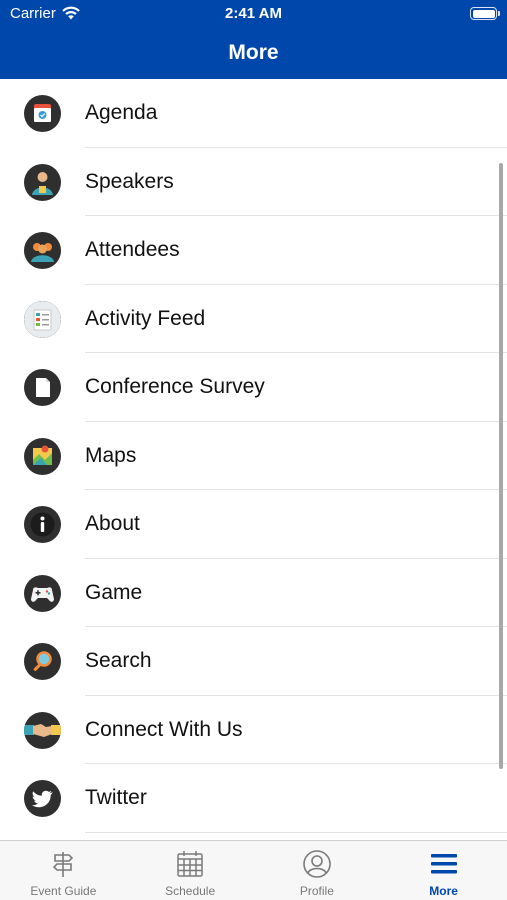 Image resolution: width=507 pixels, height=900 pixels. I want to click on attendees-icon, so click(42, 250).